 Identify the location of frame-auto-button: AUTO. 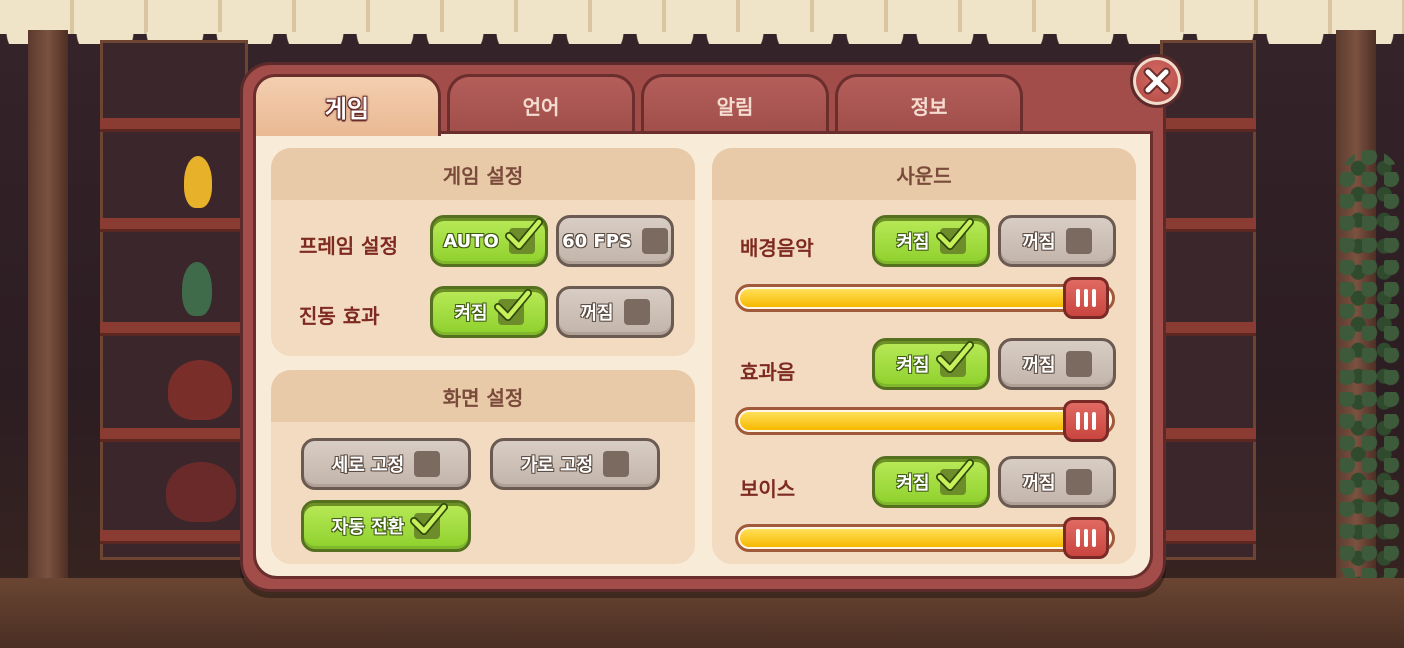
(489, 241).